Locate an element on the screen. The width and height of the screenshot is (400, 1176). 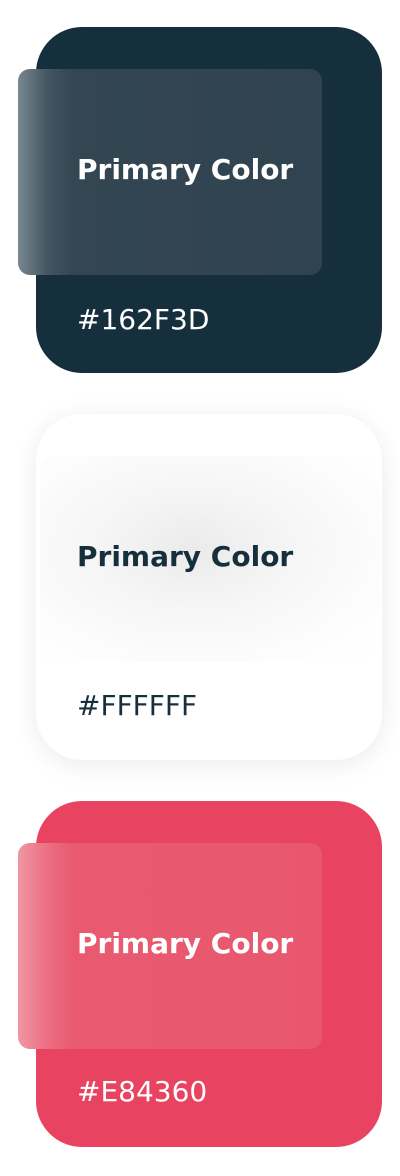
swatch-hex-code: #FFFFFF is located at coordinates (137, 705).